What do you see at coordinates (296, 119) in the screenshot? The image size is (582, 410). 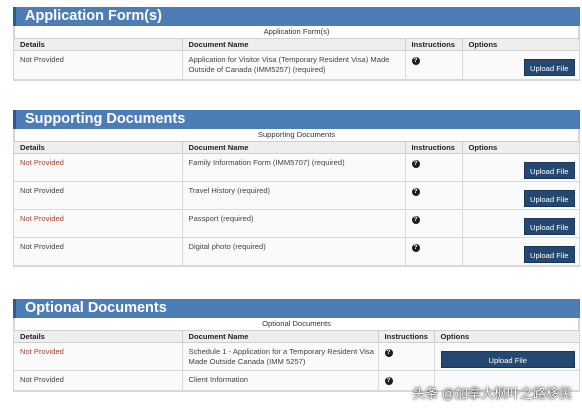 I see `section-header: Supporting Documents` at bounding box center [296, 119].